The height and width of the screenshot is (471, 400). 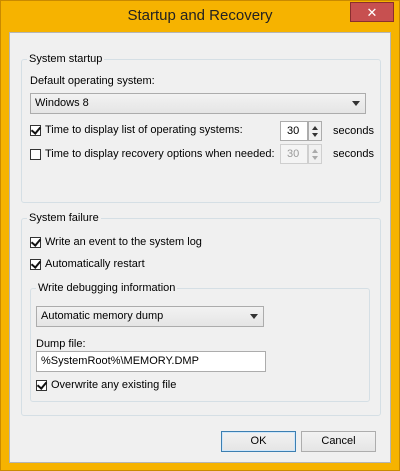 I want to click on auto-restart-row: Automatically restart, so click(x=87, y=264).